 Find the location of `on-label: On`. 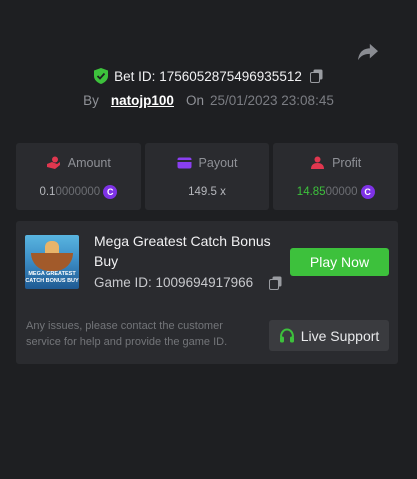

on-label: On is located at coordinates (194, 100).